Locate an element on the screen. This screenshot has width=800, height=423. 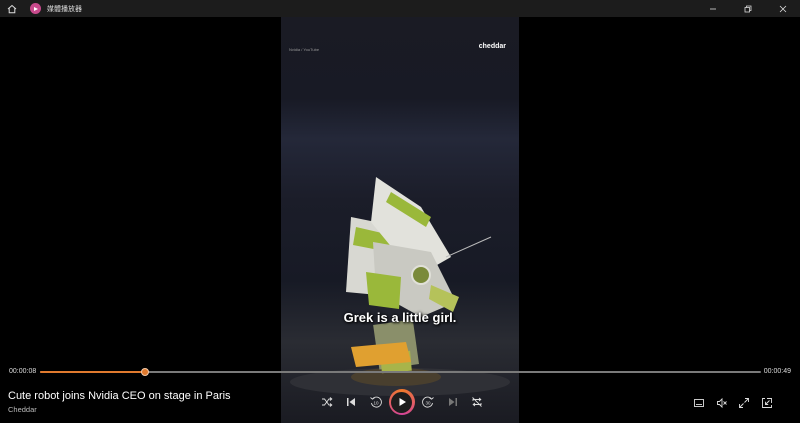
robot-illustration is located at coordinates (400, 286).